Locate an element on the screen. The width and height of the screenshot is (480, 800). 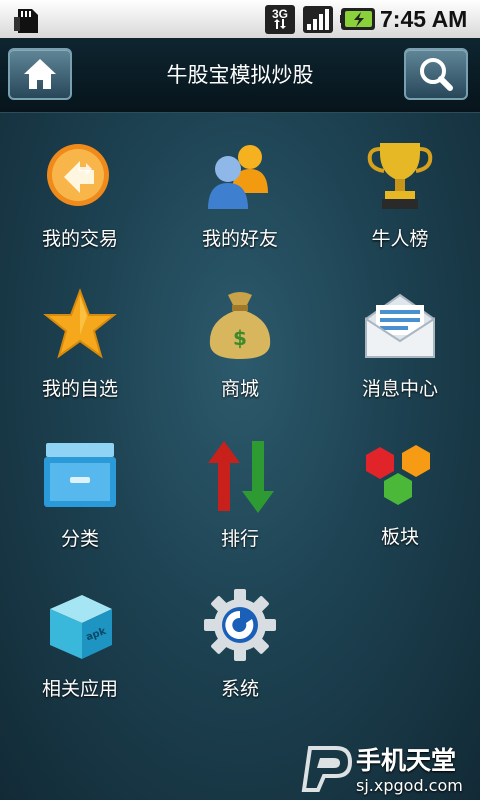
sd-card-icon is located at coordinates (26, 21).